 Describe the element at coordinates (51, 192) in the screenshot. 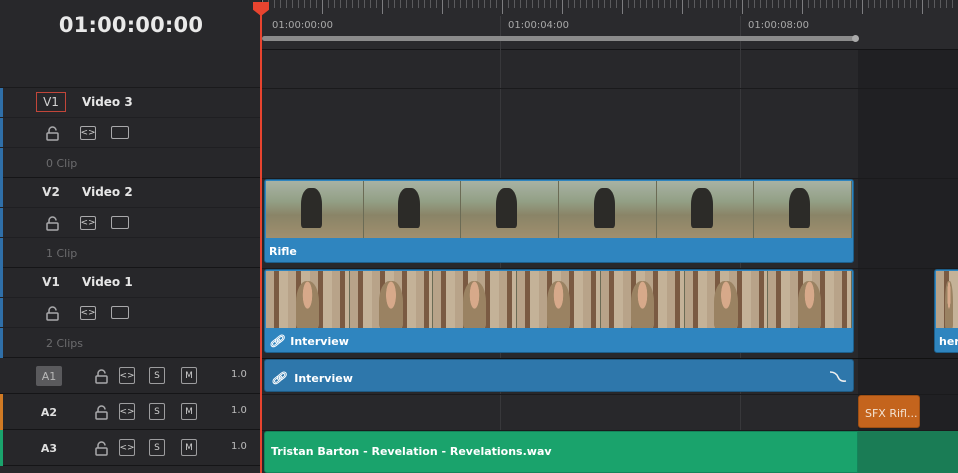

I see `track-id-label: V2` at that location.